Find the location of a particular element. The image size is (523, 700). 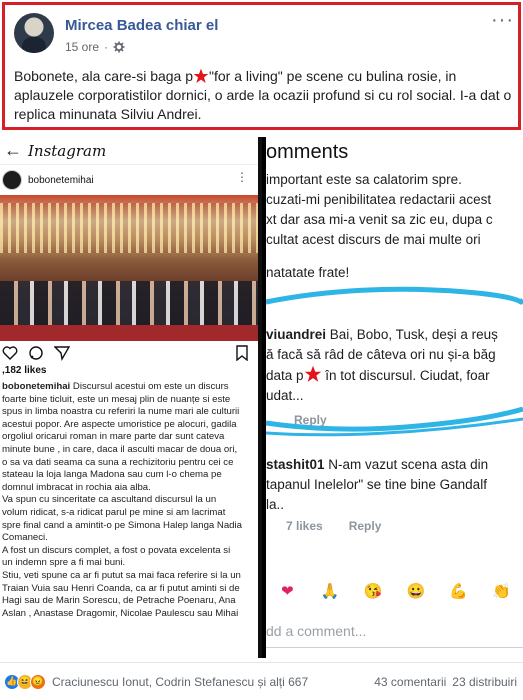

more-vertical-icon: ⋮ is located at coordinates (242, 177).